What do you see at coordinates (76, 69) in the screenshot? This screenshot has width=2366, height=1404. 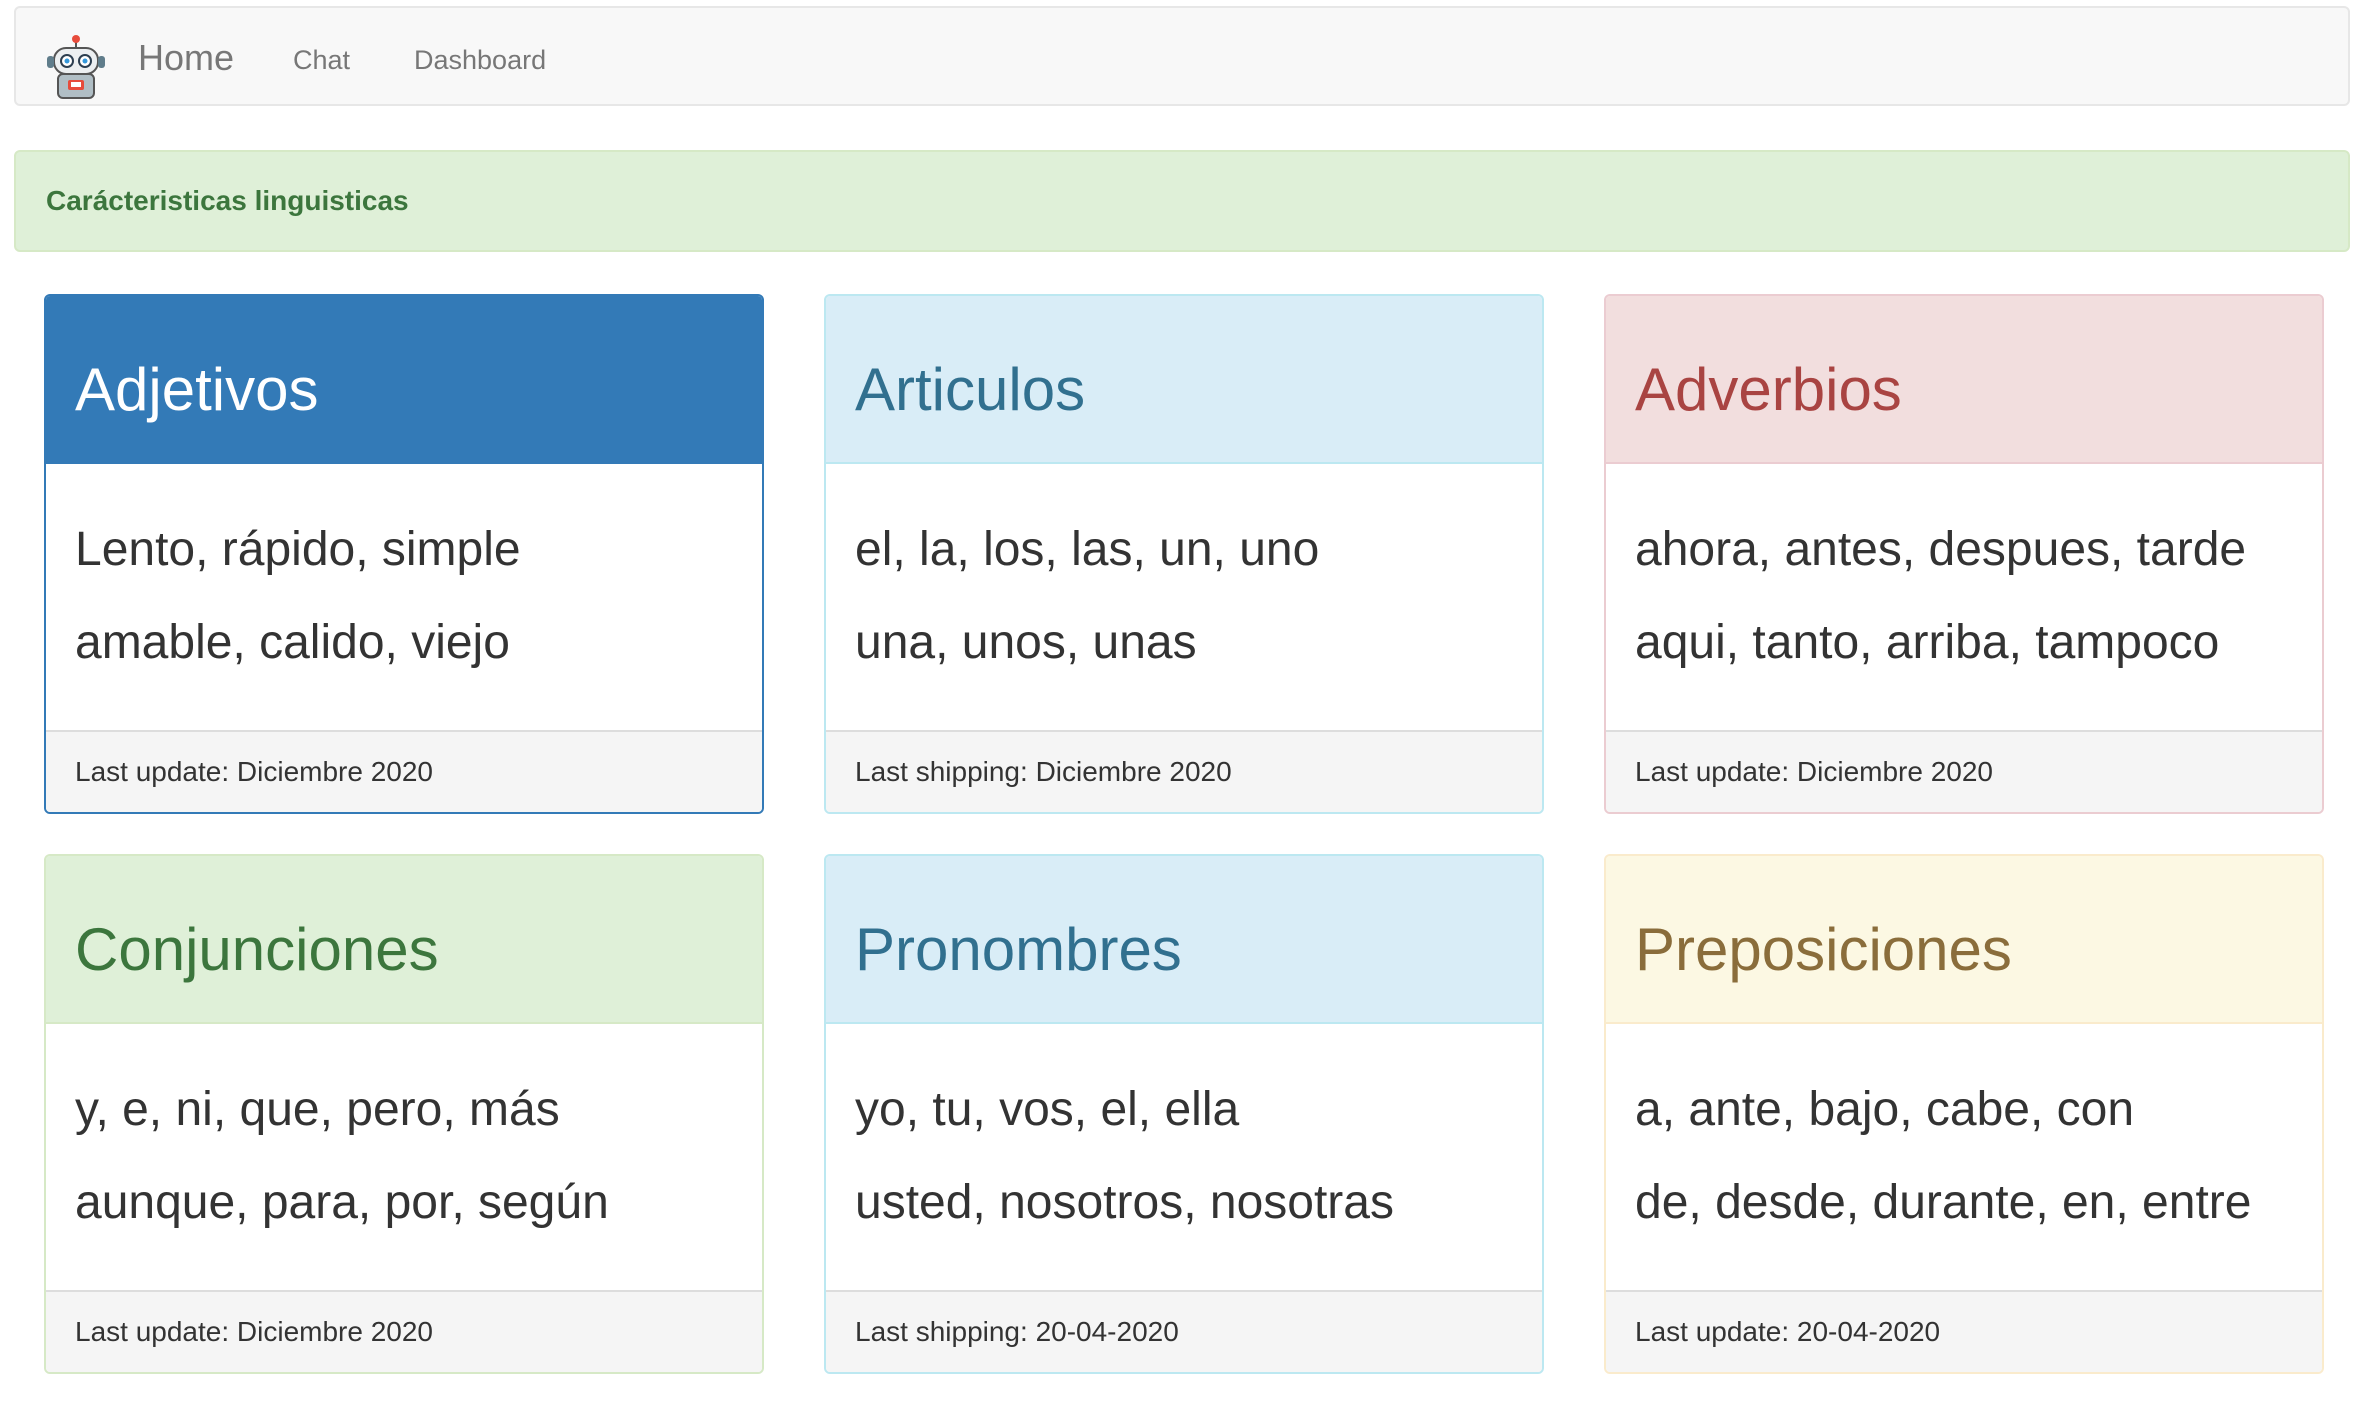 I see `robot-icon` at bounding box center [76, 69].